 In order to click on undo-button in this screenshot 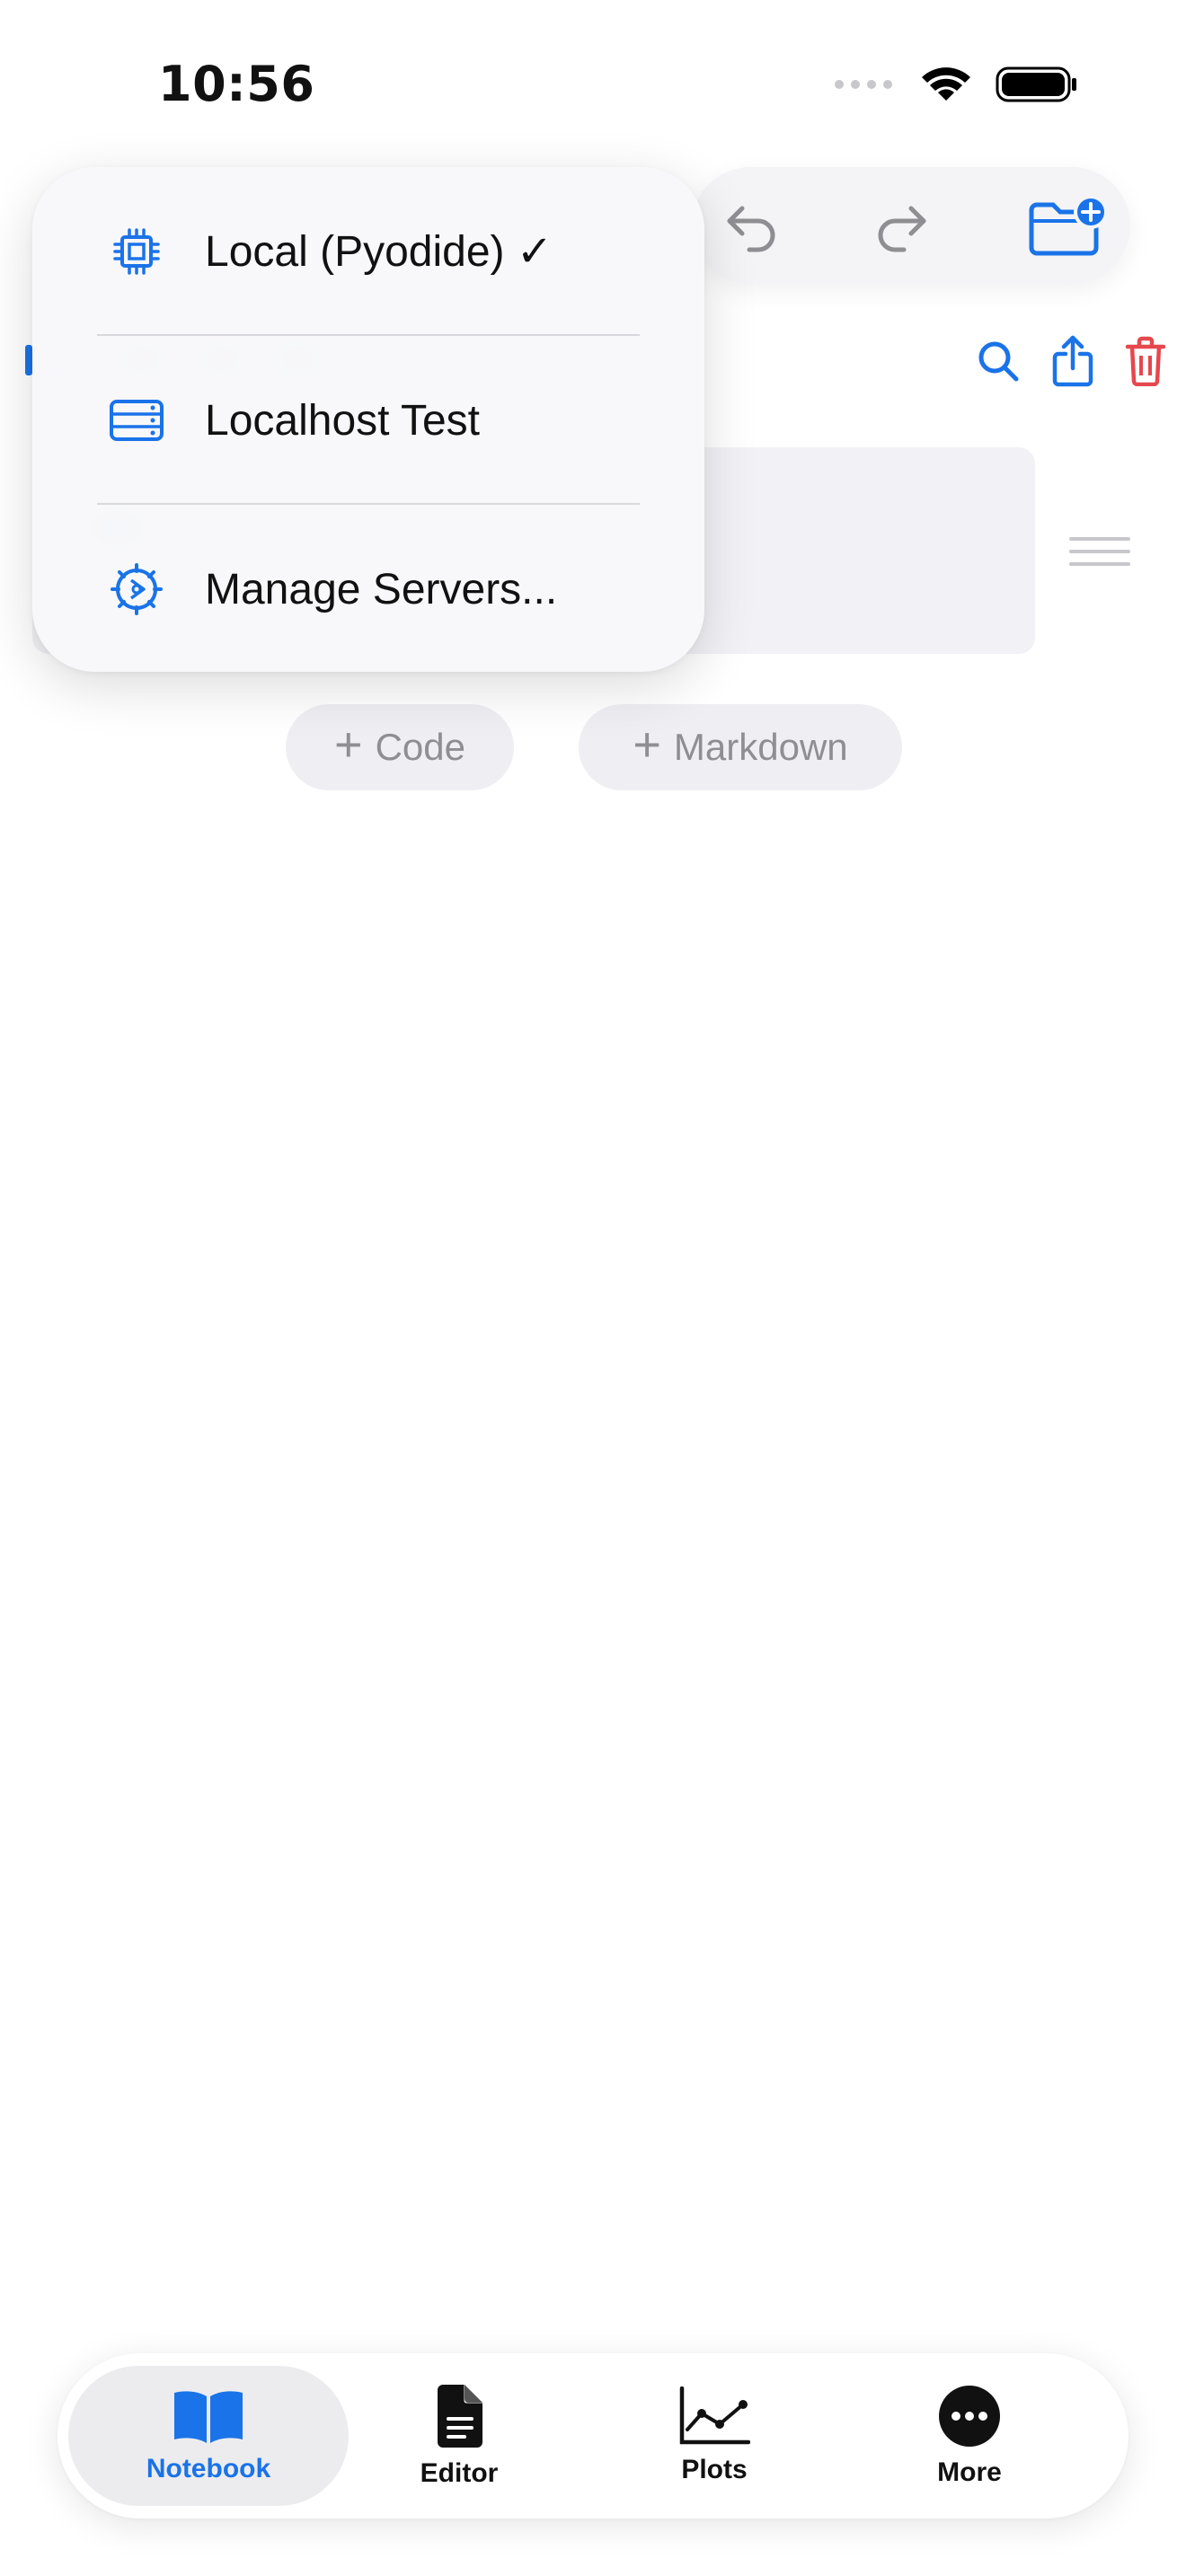, I will do `click(752, 225)`.